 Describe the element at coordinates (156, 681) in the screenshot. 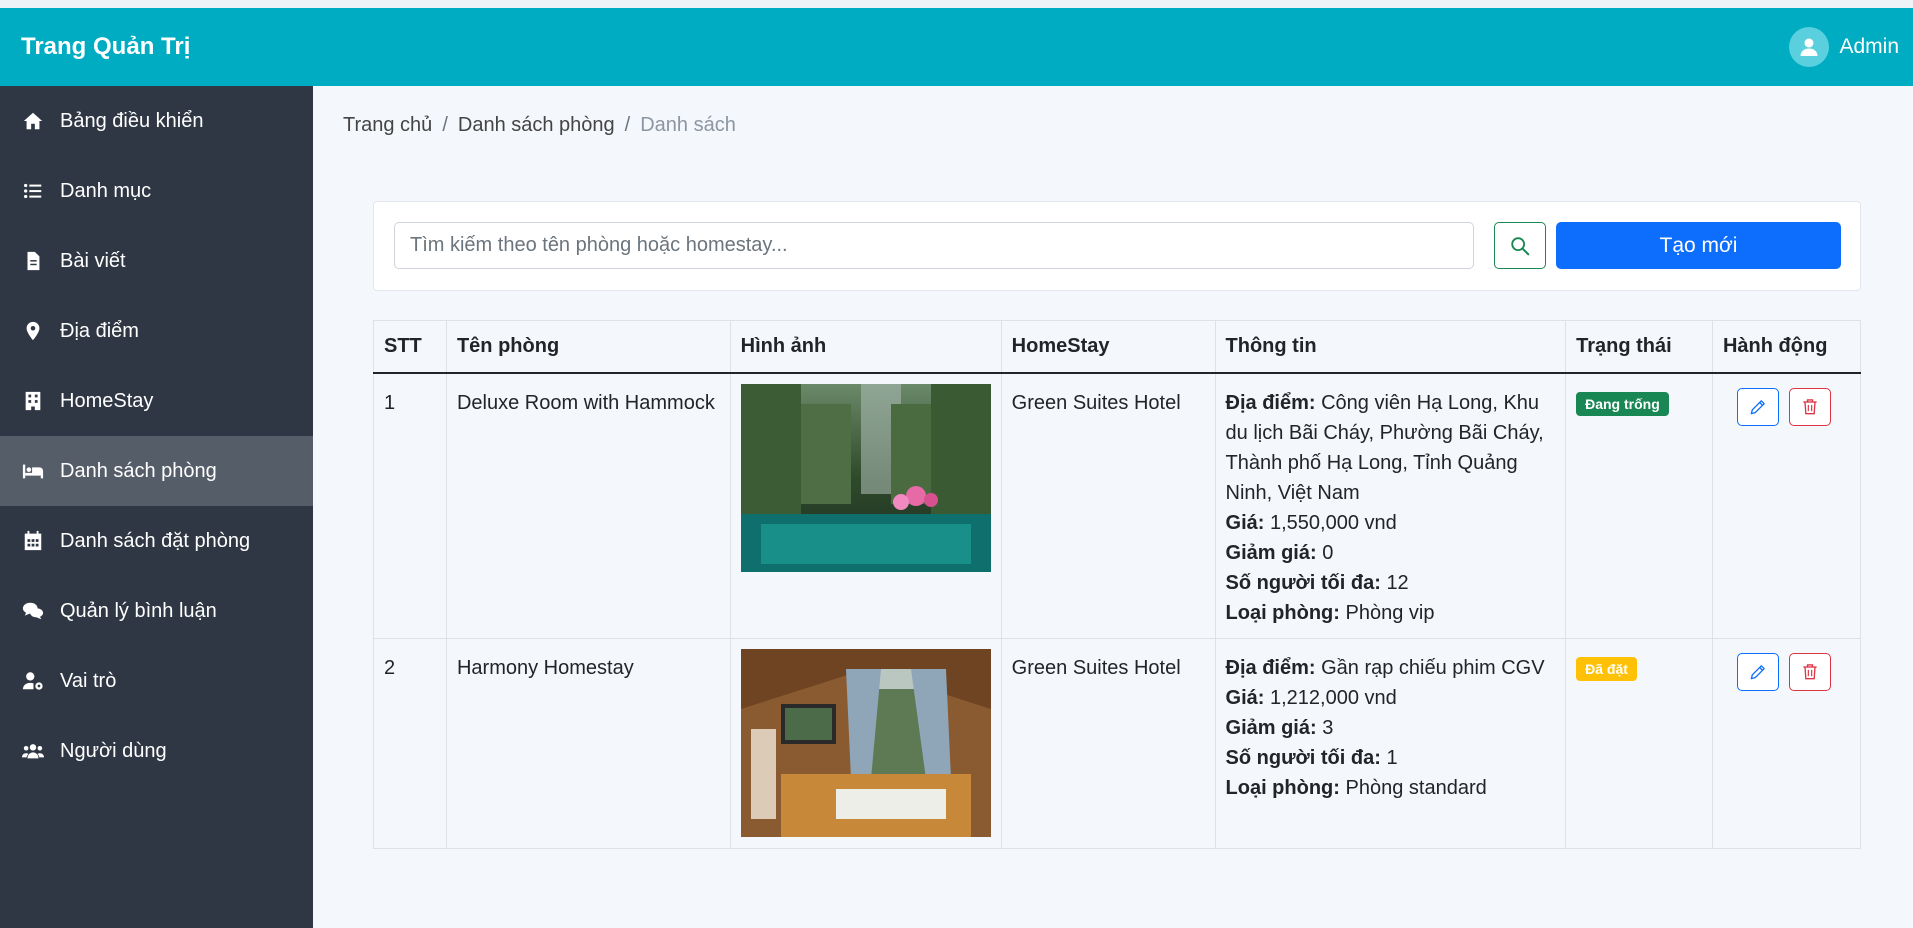

I see `sidebar-item-roles: Vai trò` at that location.